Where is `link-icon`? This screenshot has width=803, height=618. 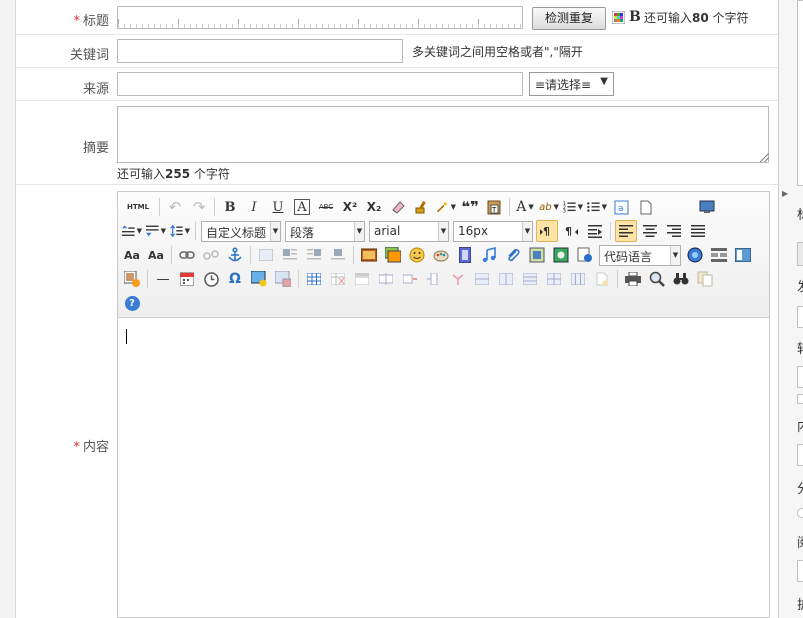 link-icon is located at coordinates (187, 255).